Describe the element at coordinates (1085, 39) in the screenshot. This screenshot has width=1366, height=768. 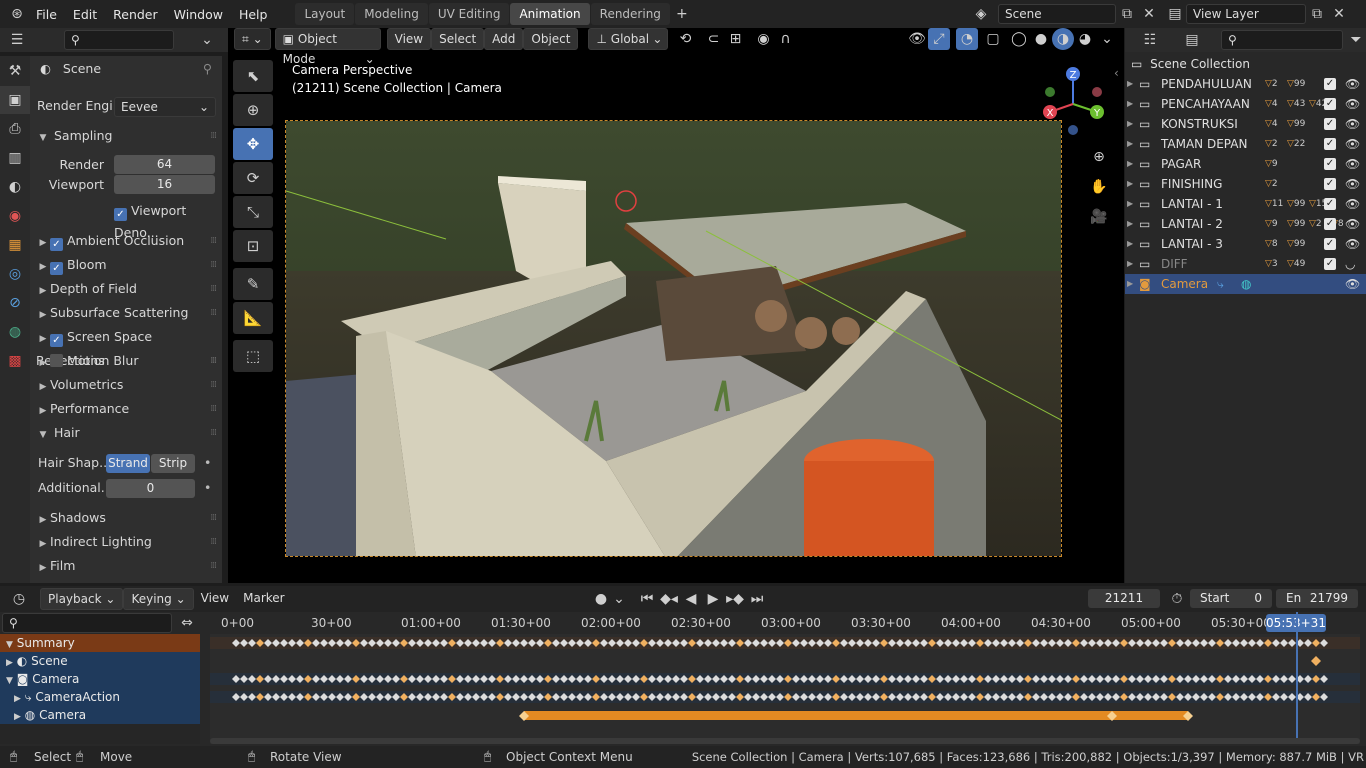
I see `rendered-shading-icon: ◕` at that location.